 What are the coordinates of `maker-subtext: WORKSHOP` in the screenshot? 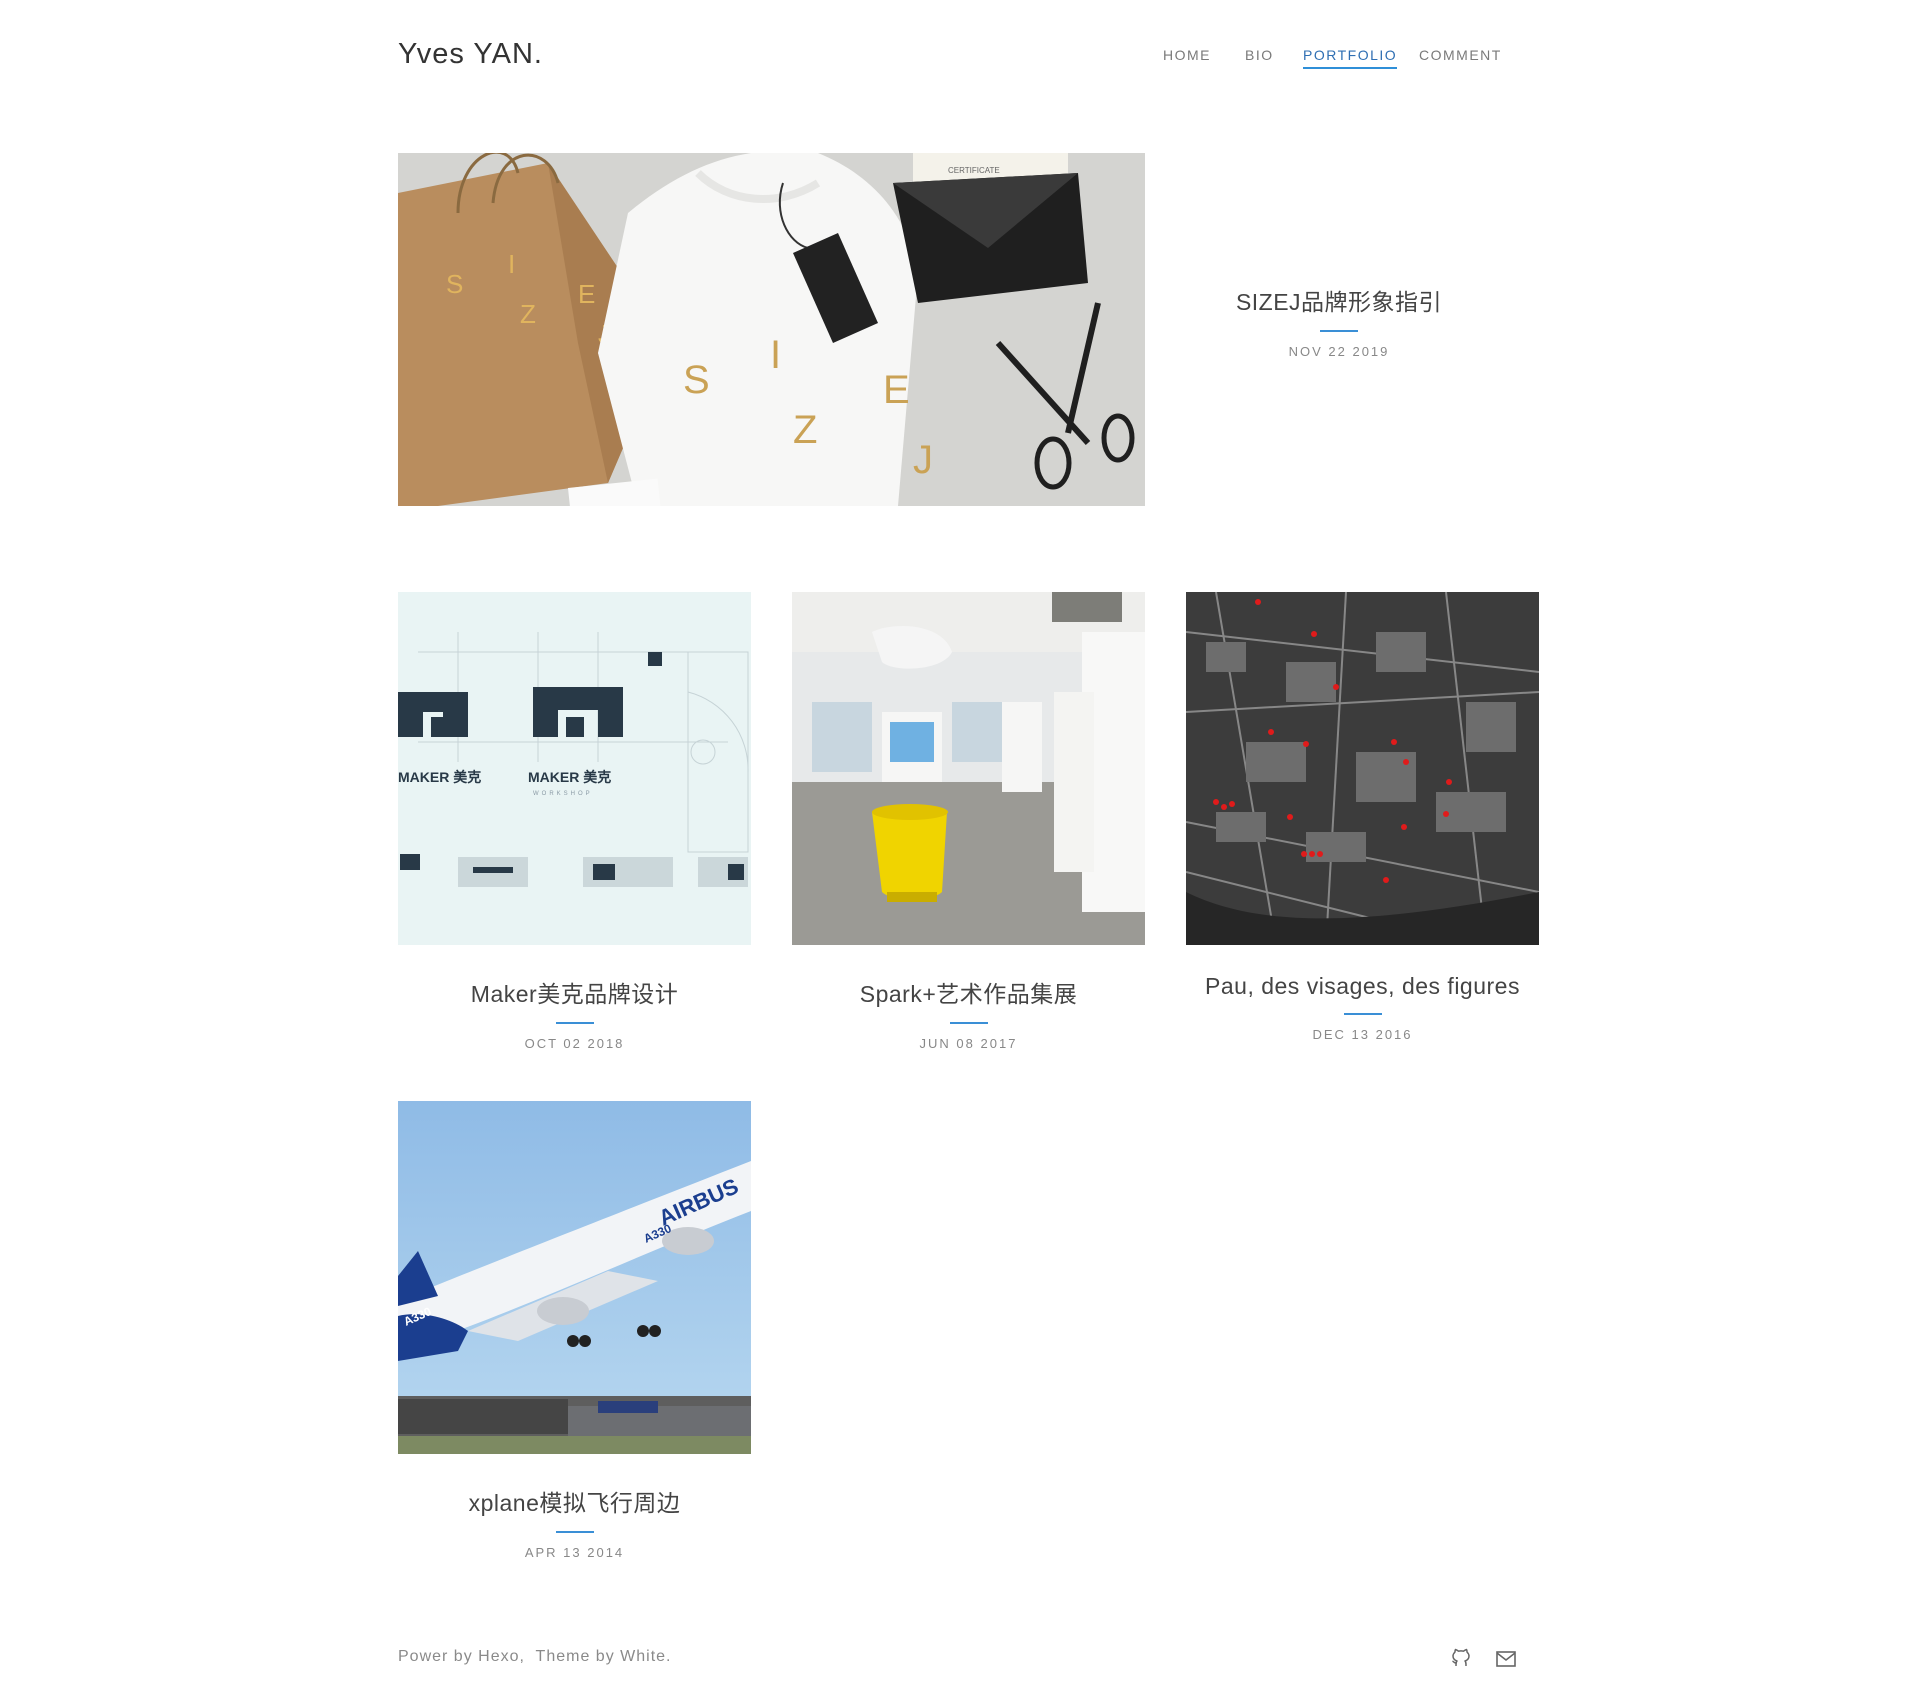 It's located at (563, 794).